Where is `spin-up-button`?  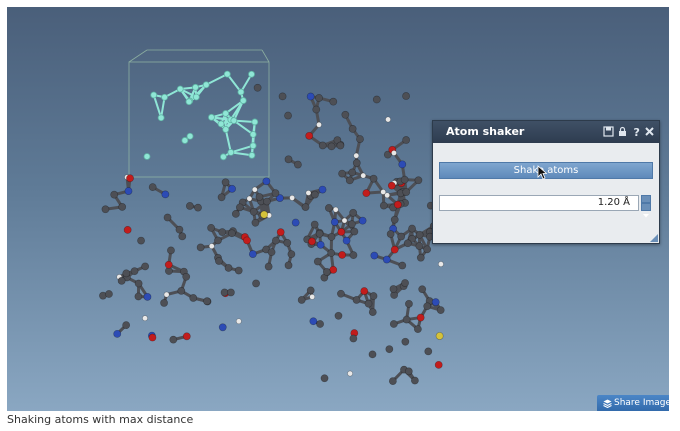 spin-up-button is located at coordinates (646, 202).